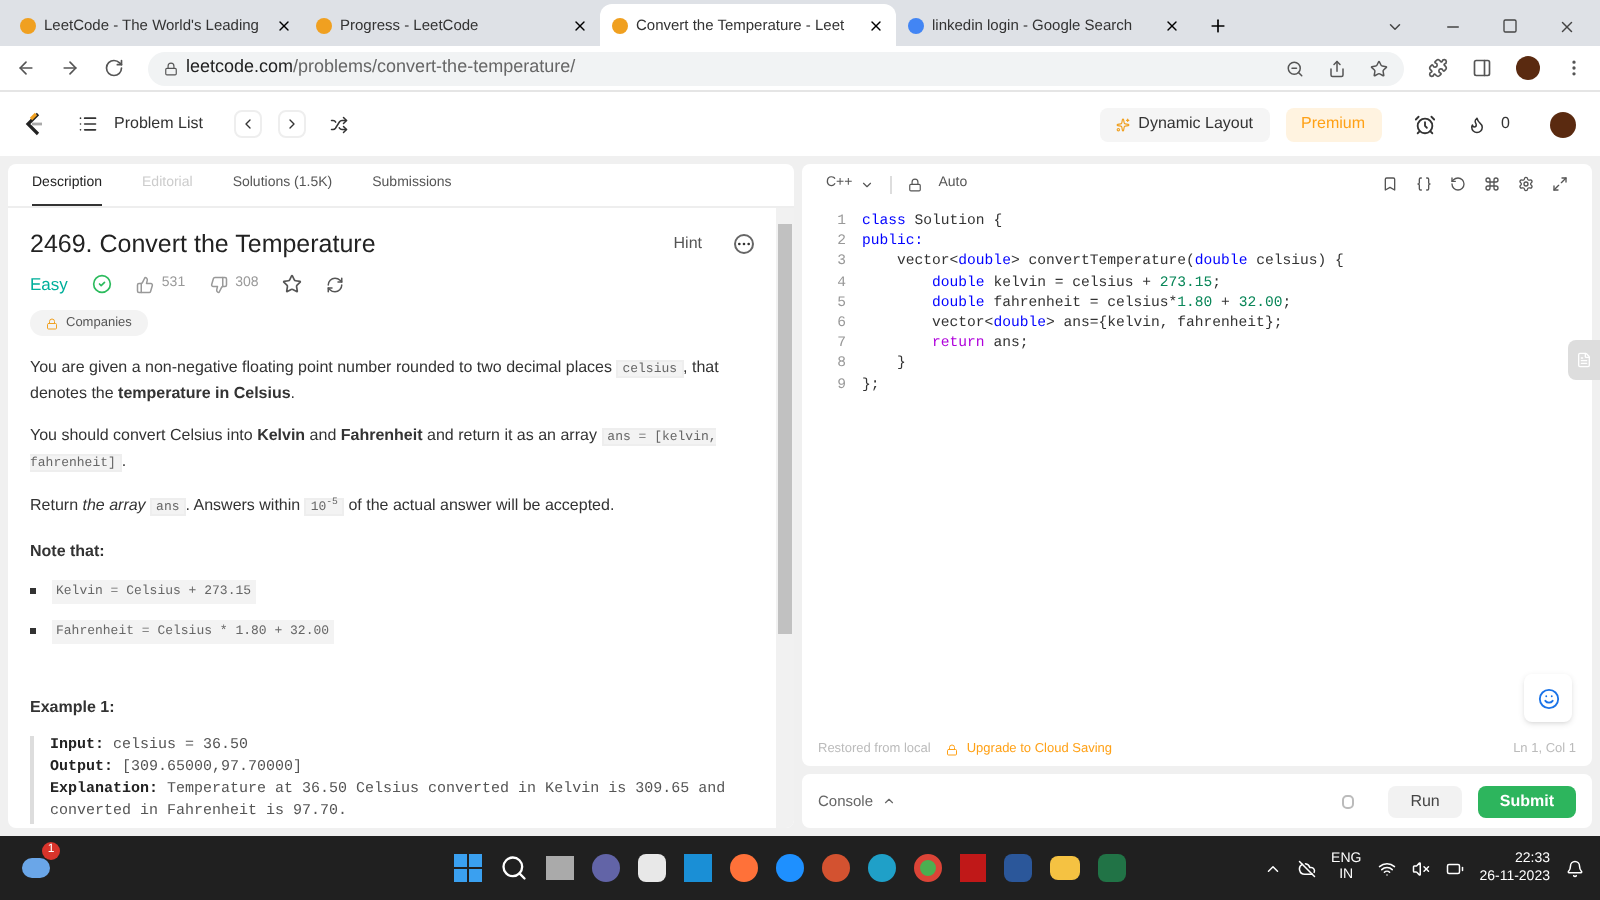 Image resolution: width=1600 pixels, height=900 pixels. Describe the element at coordinates (114, 68) in the screenshot. I see `reload-icon` at that location.